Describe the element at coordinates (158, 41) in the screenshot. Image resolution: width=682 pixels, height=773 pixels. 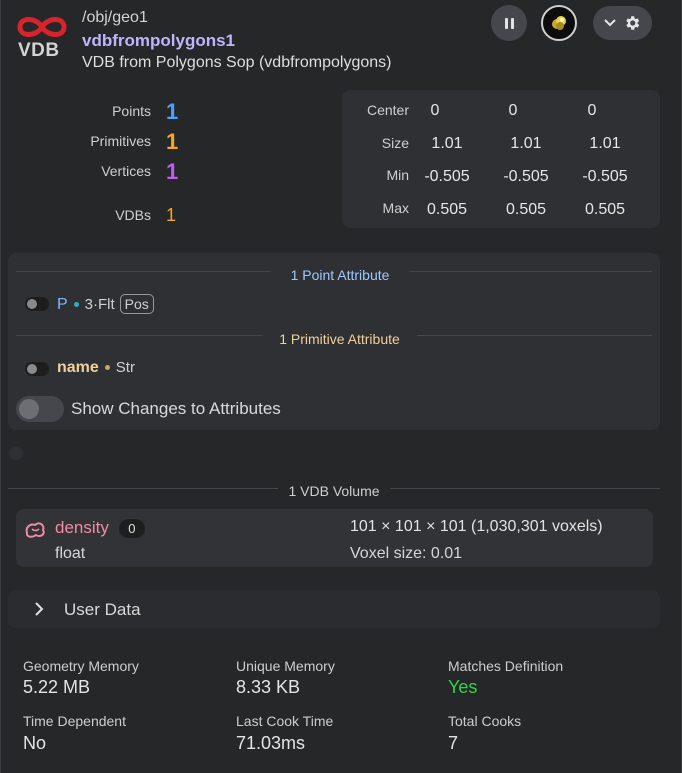
I see `node-name: vdbfrompolygons1` at that location.